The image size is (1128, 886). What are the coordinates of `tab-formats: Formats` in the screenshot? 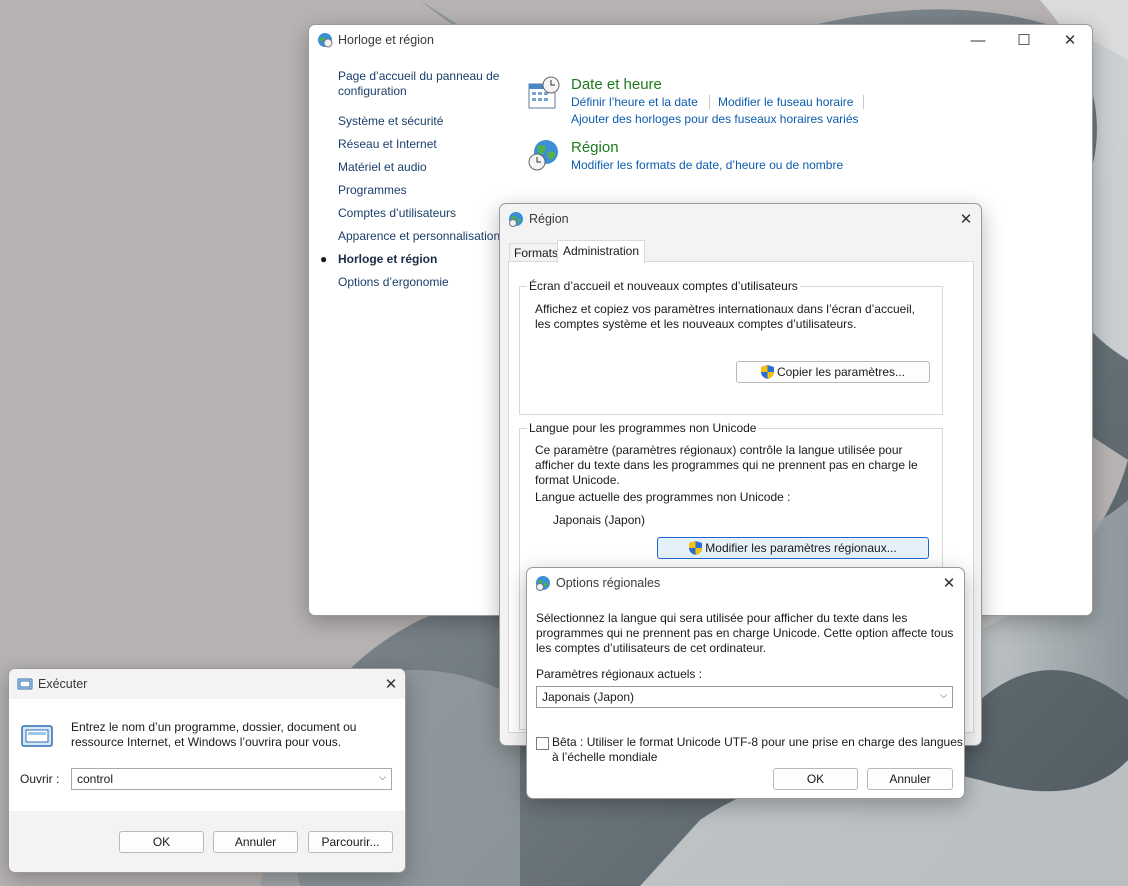 It's located at (536, 252).